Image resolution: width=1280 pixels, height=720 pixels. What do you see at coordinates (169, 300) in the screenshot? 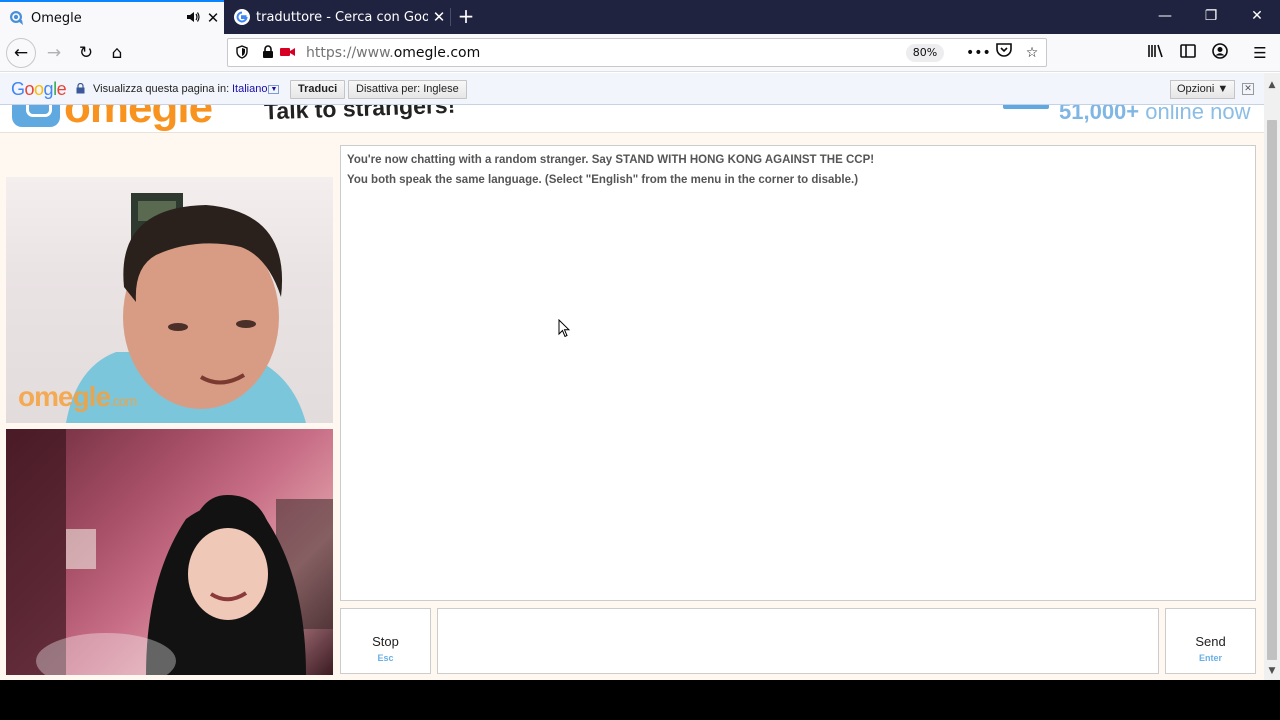
I see `stranger-video: omegle.com` at bounding box center [169, 300].